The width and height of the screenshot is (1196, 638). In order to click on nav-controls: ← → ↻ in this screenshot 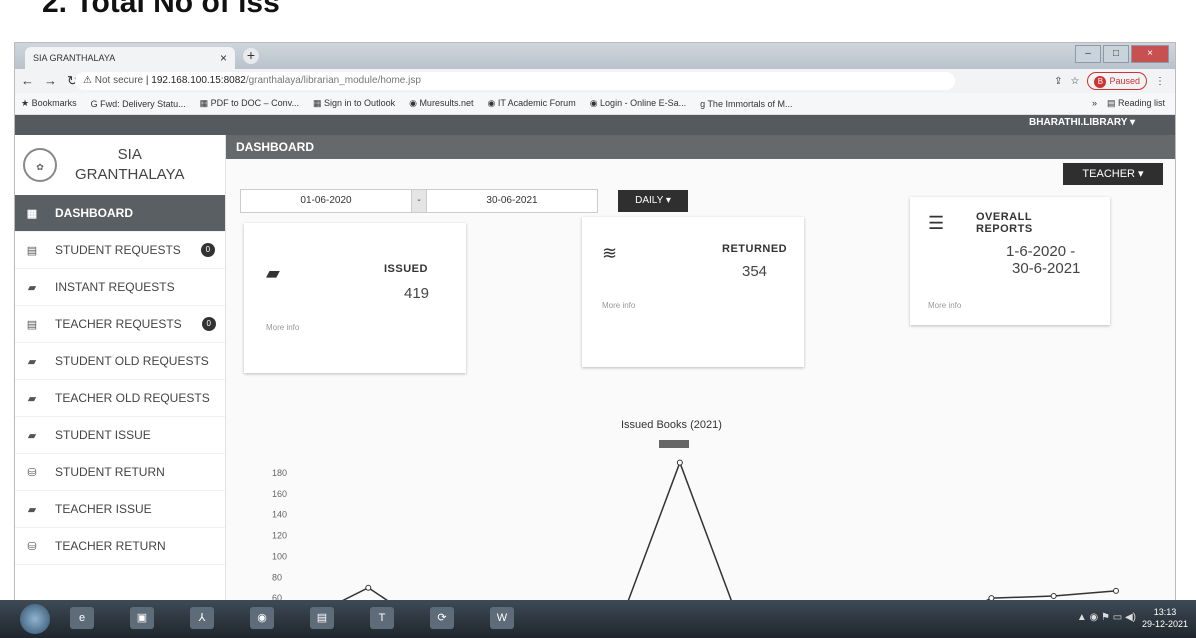, I will do `click(49, 81)`.